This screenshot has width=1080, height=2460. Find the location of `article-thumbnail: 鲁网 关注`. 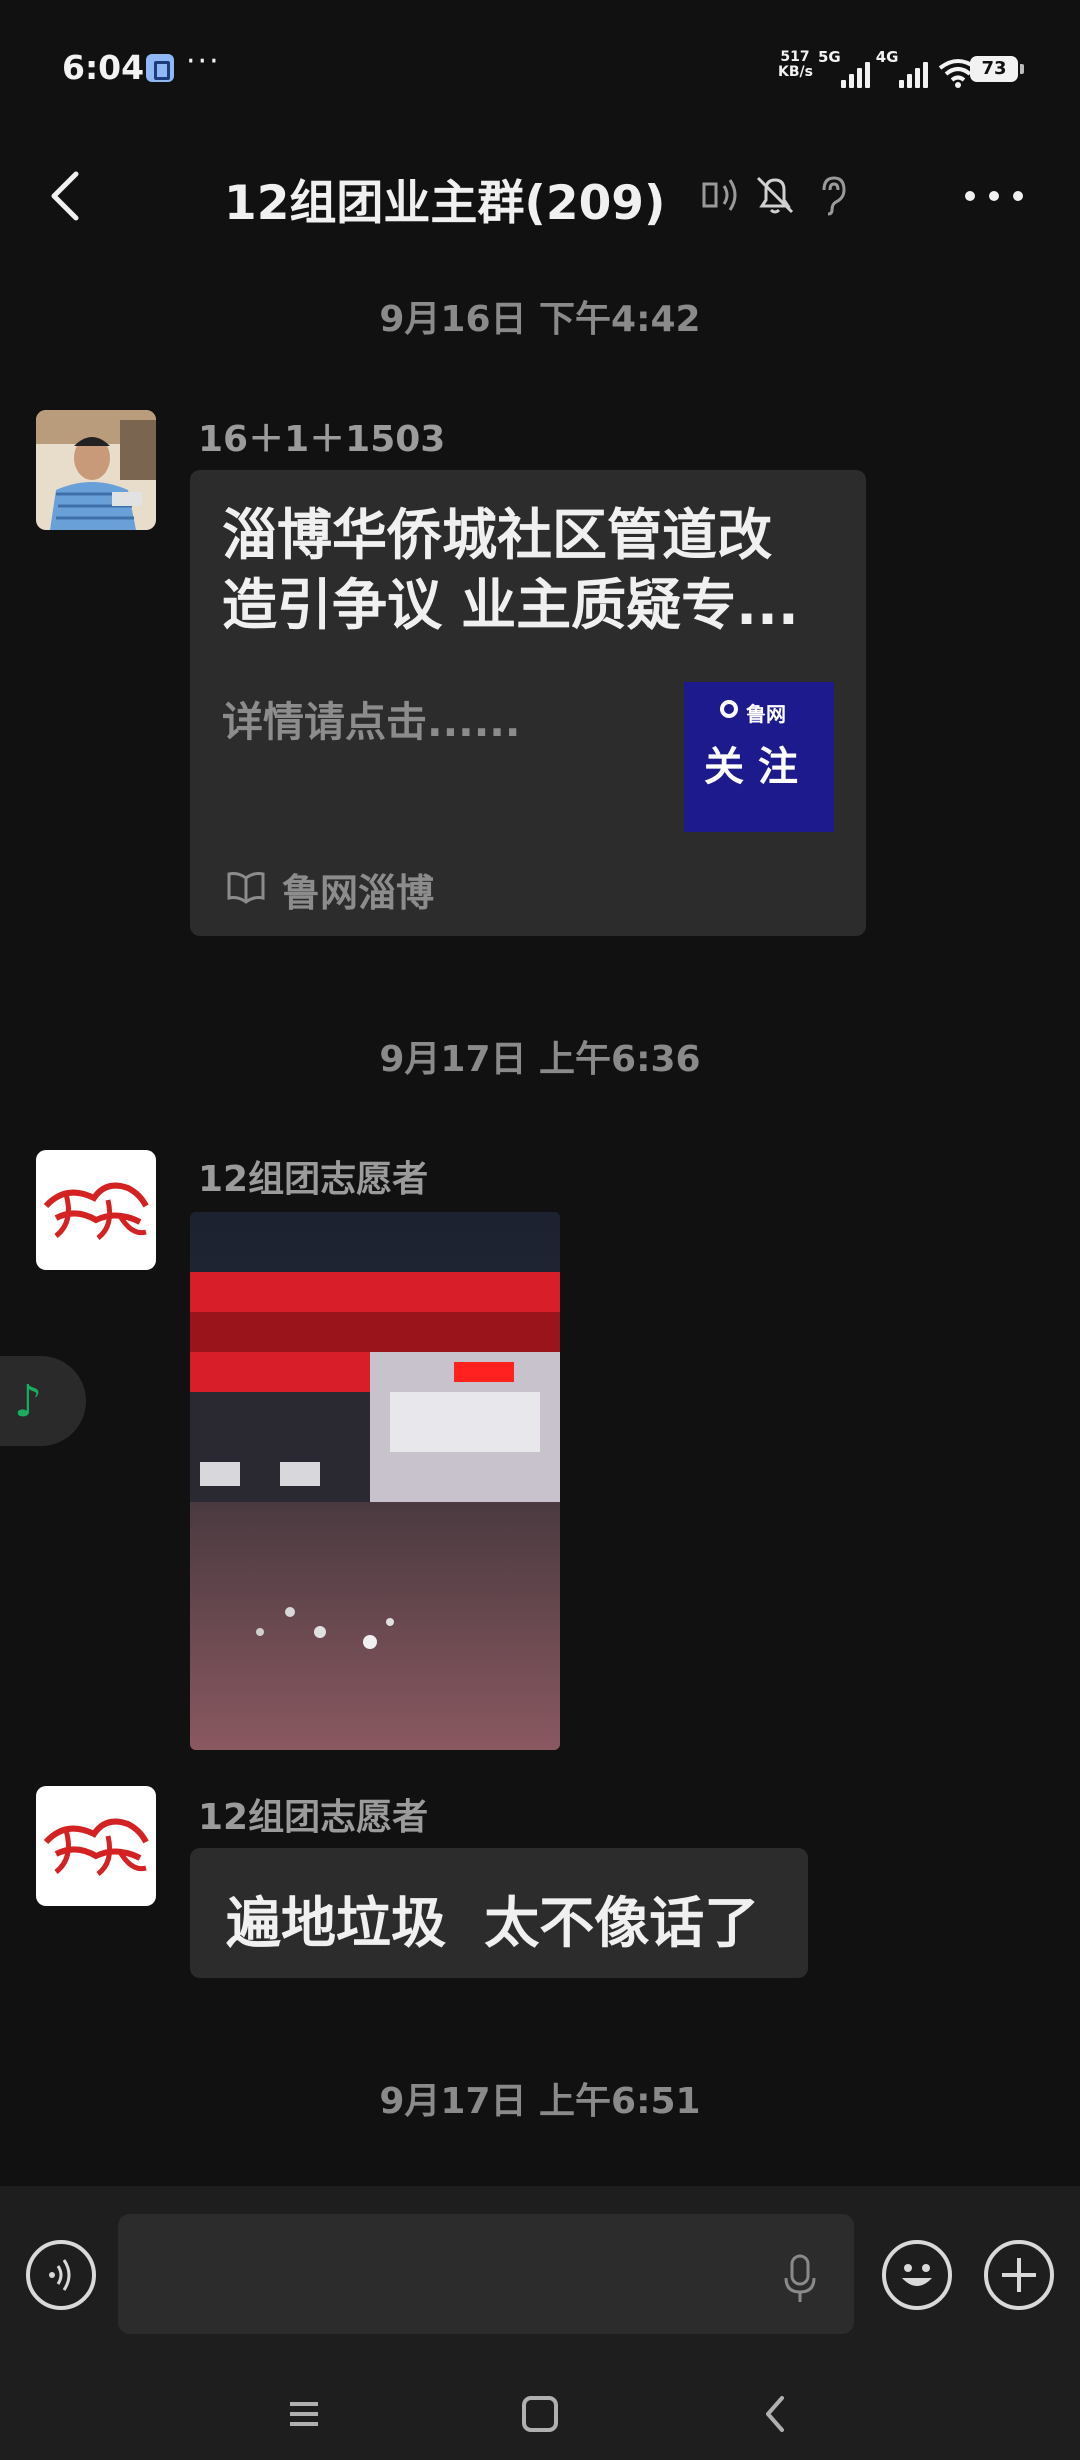

article-thumbnail: 鲁网 关注 is located at coordinates (759, 757).